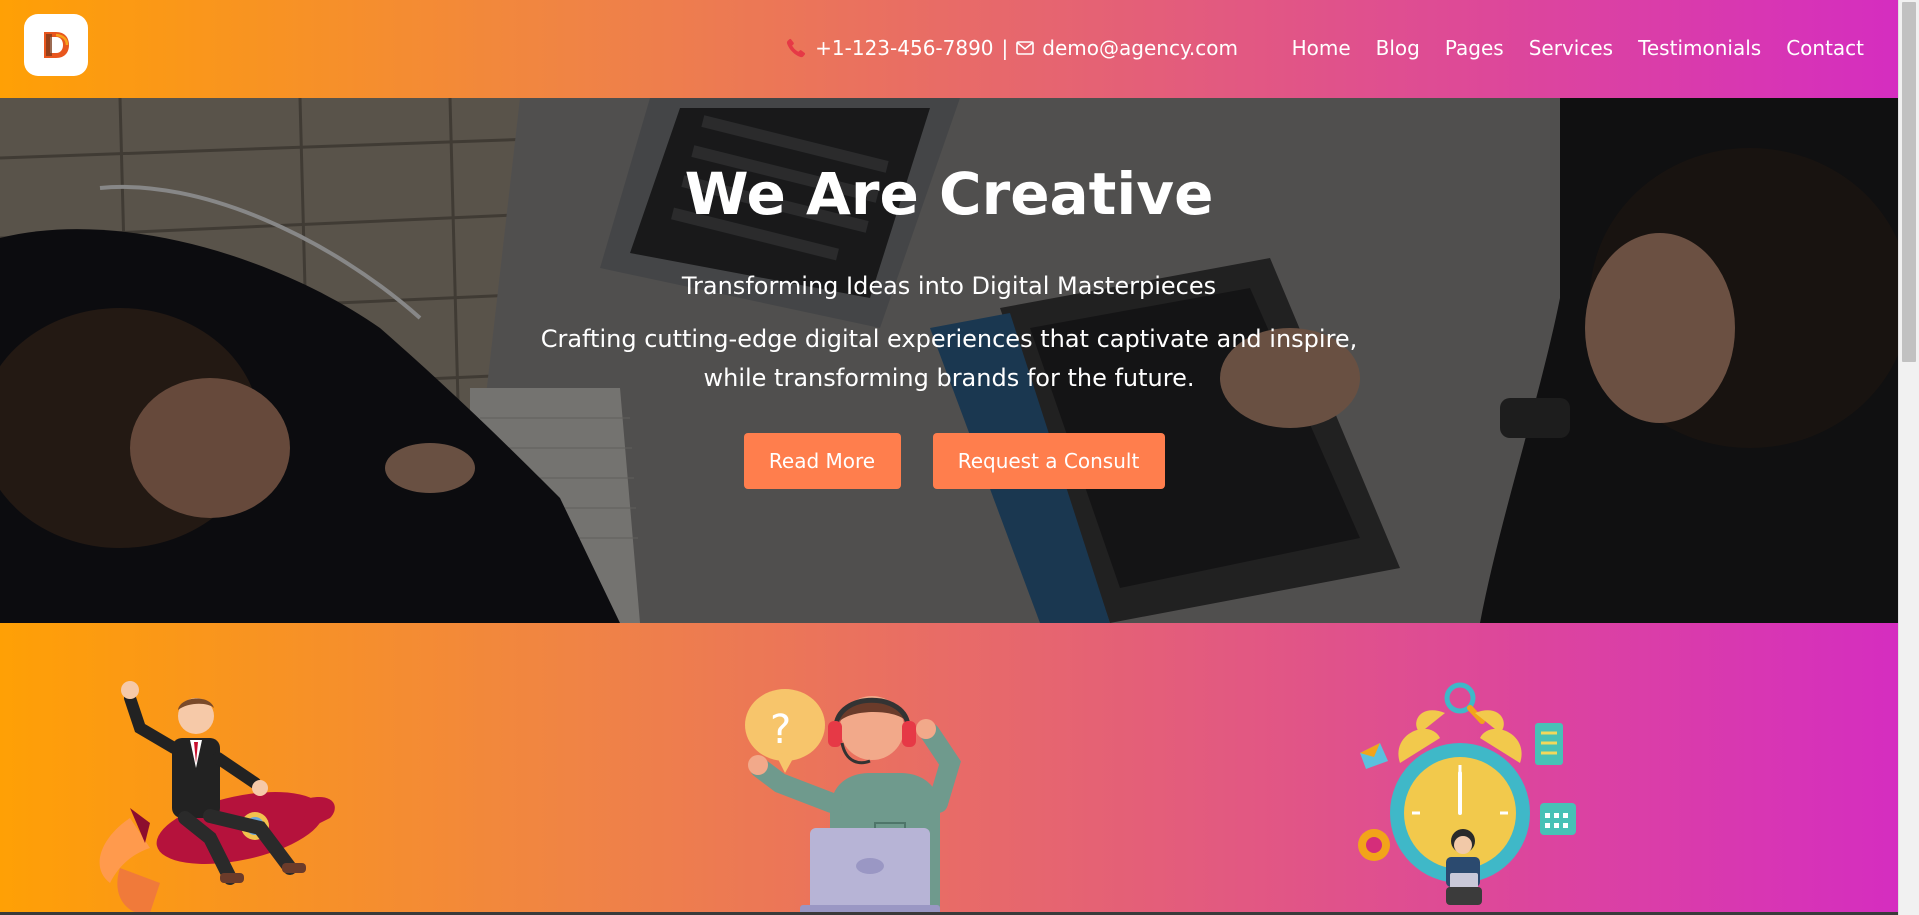 Image resolution: width=1919 pixels, height=915 pixels. What do you see at coordinates (1048, 461) in the screenshot?
I see `request-consult-button: Request a Consult` at bounding box center [1048, 461].